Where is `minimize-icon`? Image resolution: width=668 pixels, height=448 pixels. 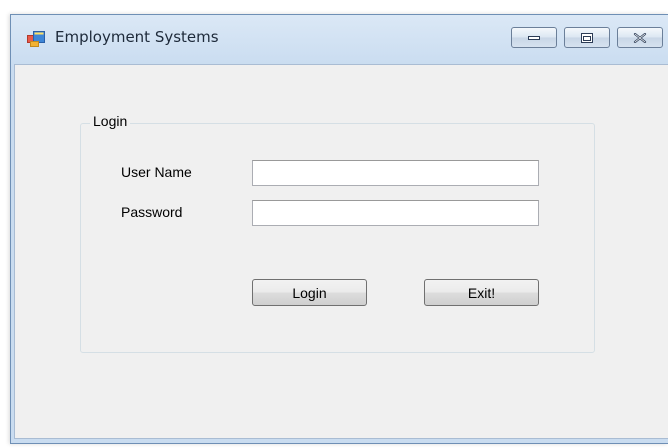
minimize-icon is located at coordinates (534, 37).